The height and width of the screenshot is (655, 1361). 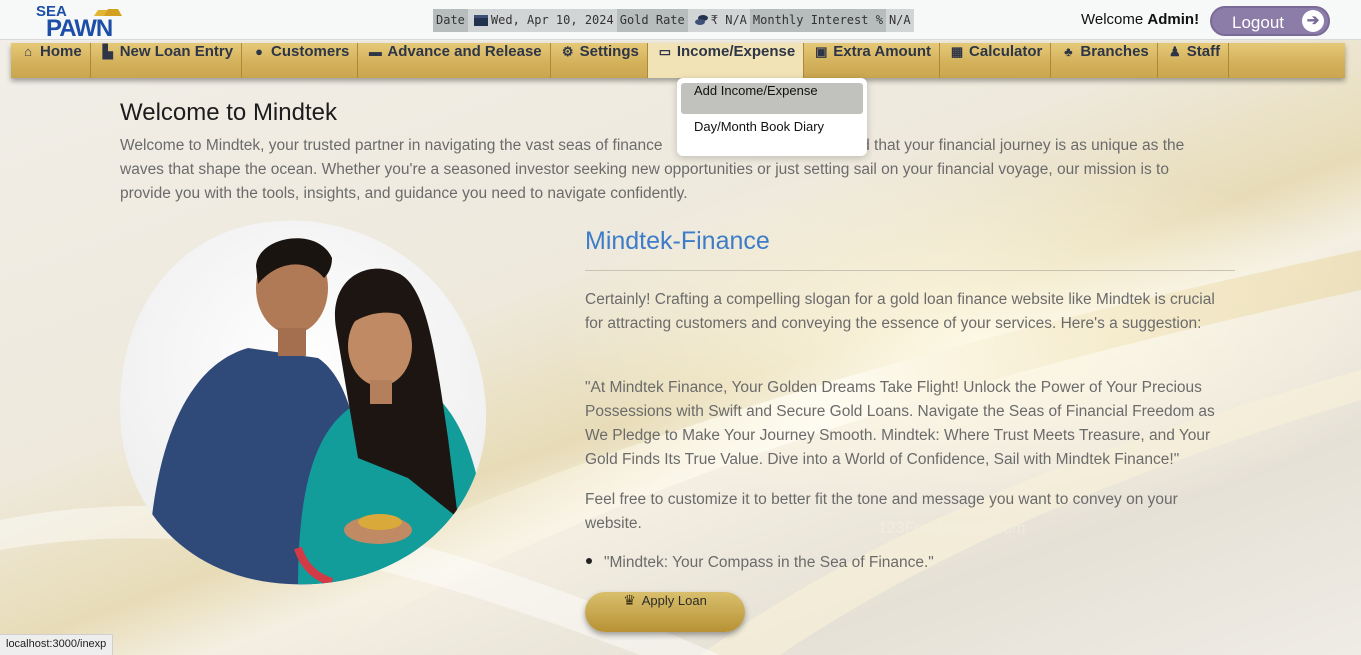 I want to click on logout-button: Logout ➔, so click(x=1270, y=21).